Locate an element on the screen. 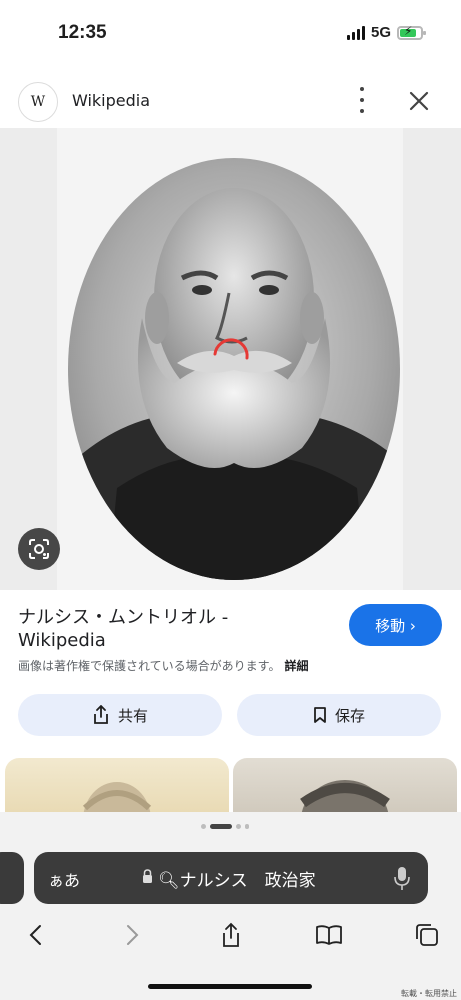 This screenshot has width=461, height=1000. lens-search-icon is located at coordinates (39, 549).